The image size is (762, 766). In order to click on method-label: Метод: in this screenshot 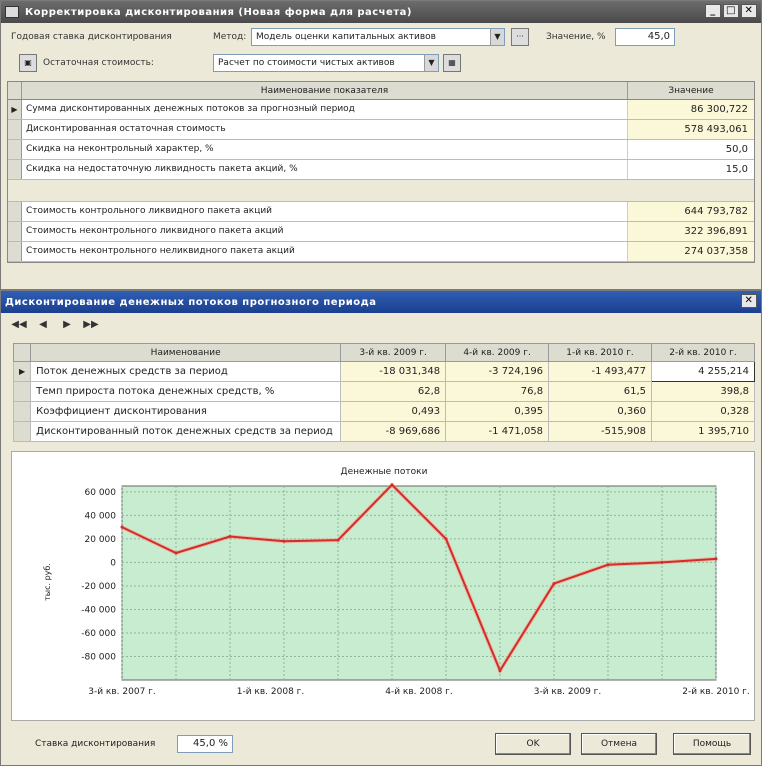, I will do `click(230, 37)`.